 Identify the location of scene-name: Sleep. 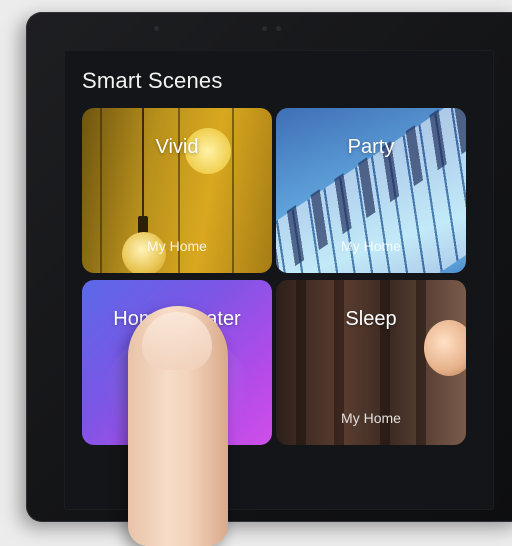
(371, 319).